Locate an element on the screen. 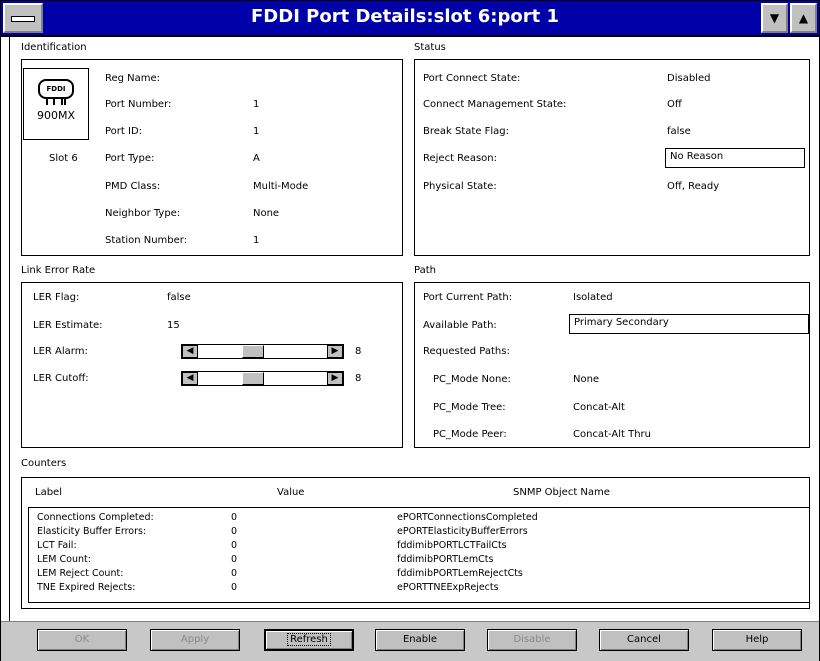  counter-label: LEM Reject Count: is located at coordinates (80, 573).